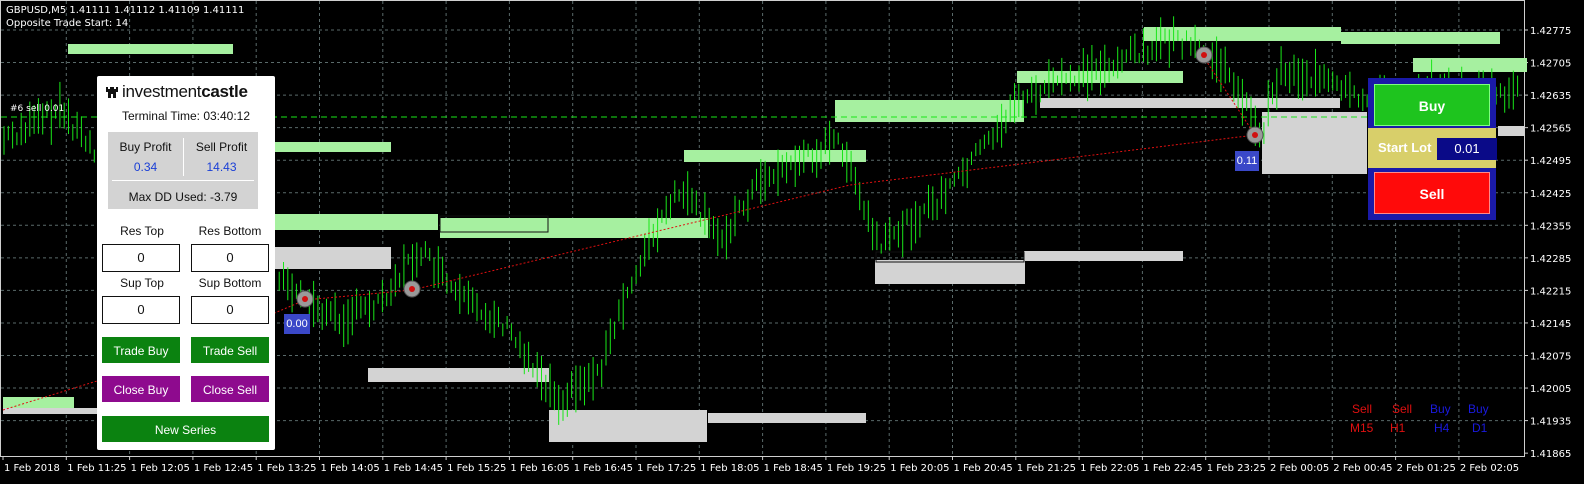 This screenshot has height=484, width=1584. What do you see at coordinates (793, 468) in the screenshot?
I see `time-axis-label: 1 Feb 18:45` at bounding box center [793, 468].